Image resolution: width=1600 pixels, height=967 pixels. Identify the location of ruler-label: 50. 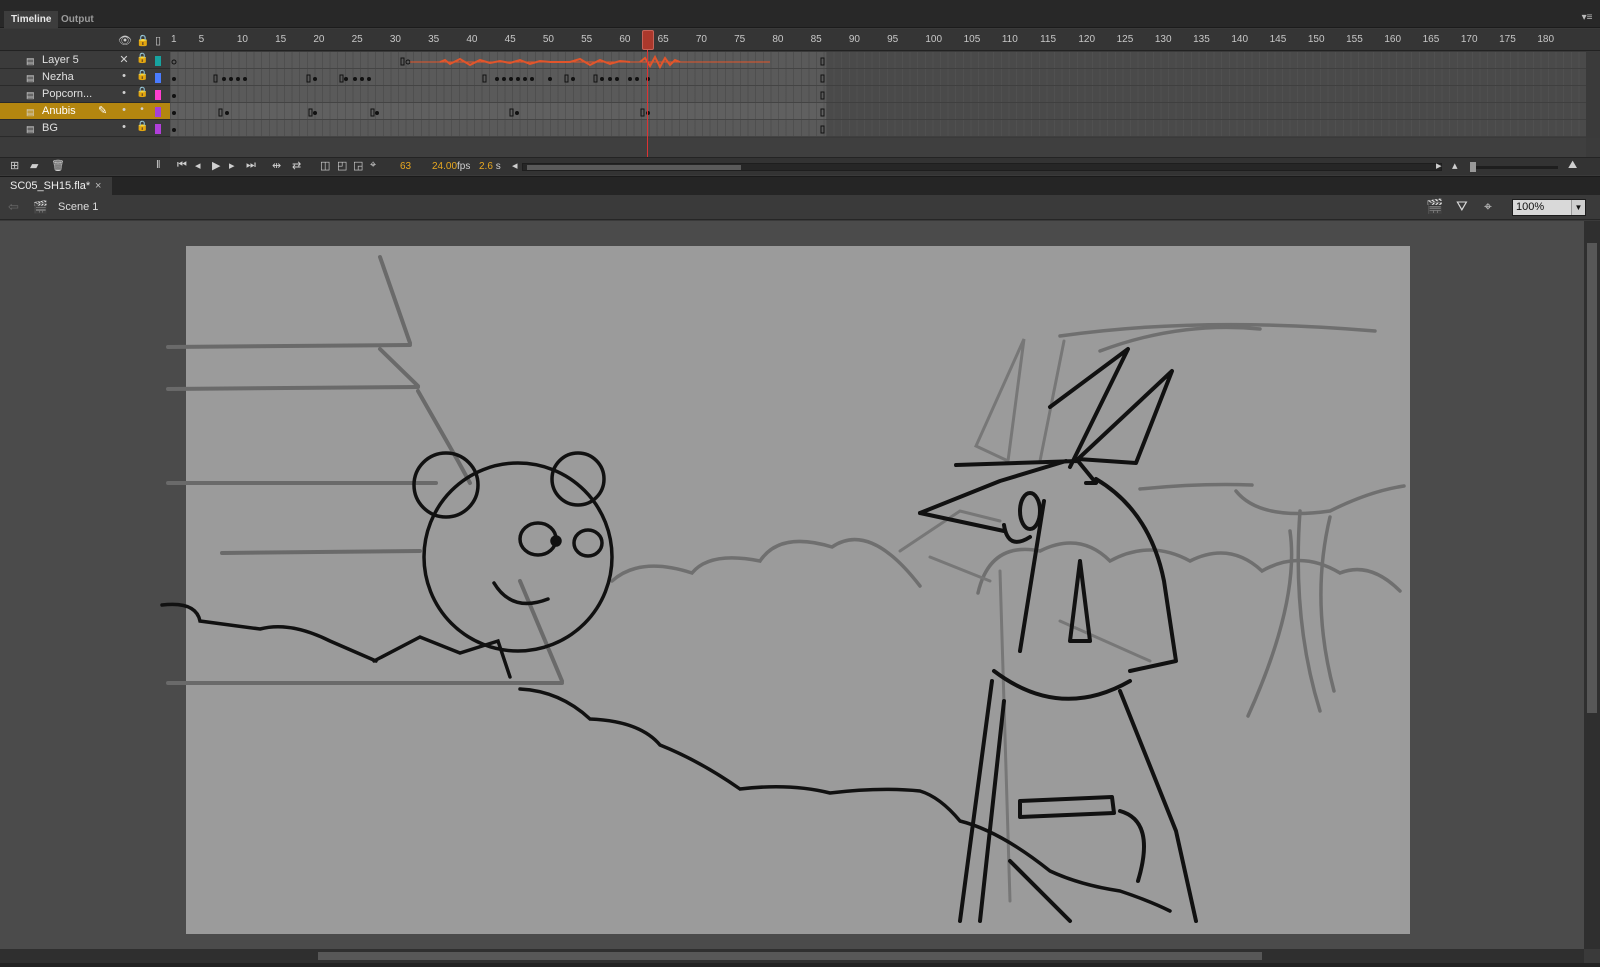
(548, 39).